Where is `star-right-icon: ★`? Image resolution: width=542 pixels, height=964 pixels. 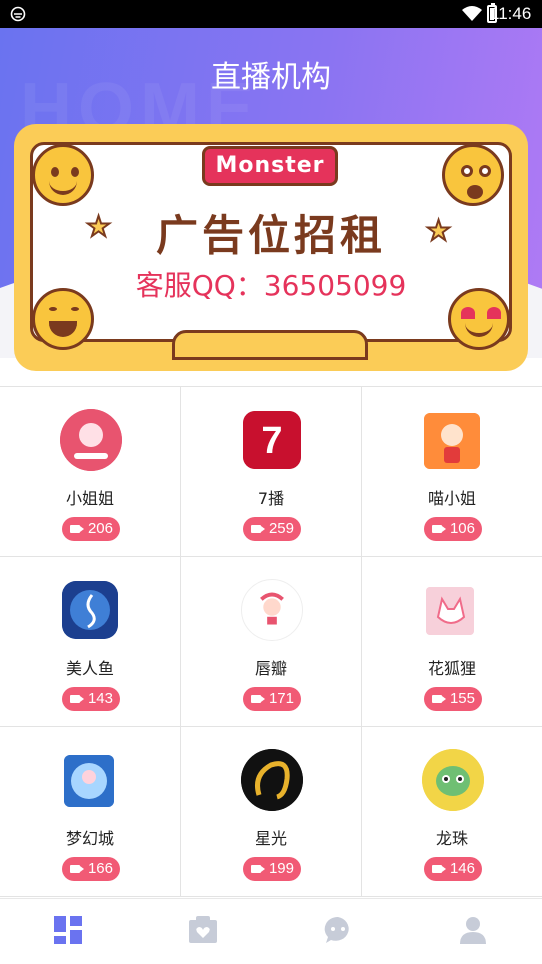
star-right-icon: ★ is located at coordinates (438, 230).